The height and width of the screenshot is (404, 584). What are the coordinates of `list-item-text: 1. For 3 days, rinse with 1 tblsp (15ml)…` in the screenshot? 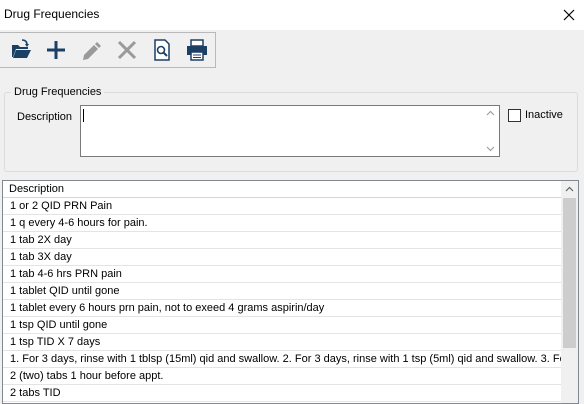 It's located at (285, 359).